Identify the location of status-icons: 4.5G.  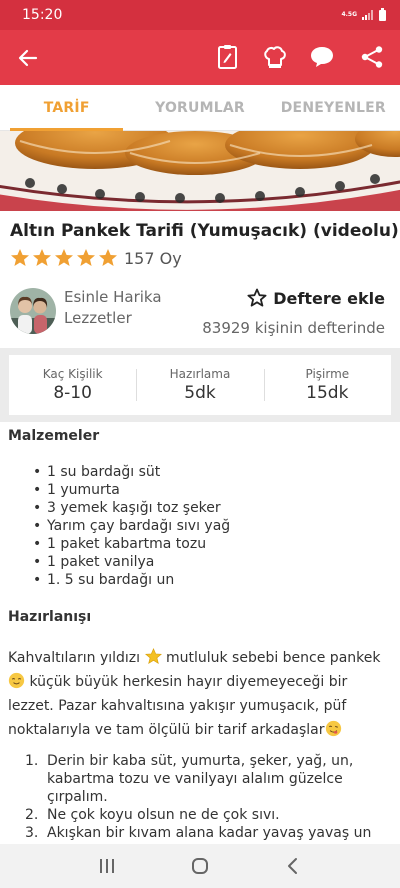
(363, 14).